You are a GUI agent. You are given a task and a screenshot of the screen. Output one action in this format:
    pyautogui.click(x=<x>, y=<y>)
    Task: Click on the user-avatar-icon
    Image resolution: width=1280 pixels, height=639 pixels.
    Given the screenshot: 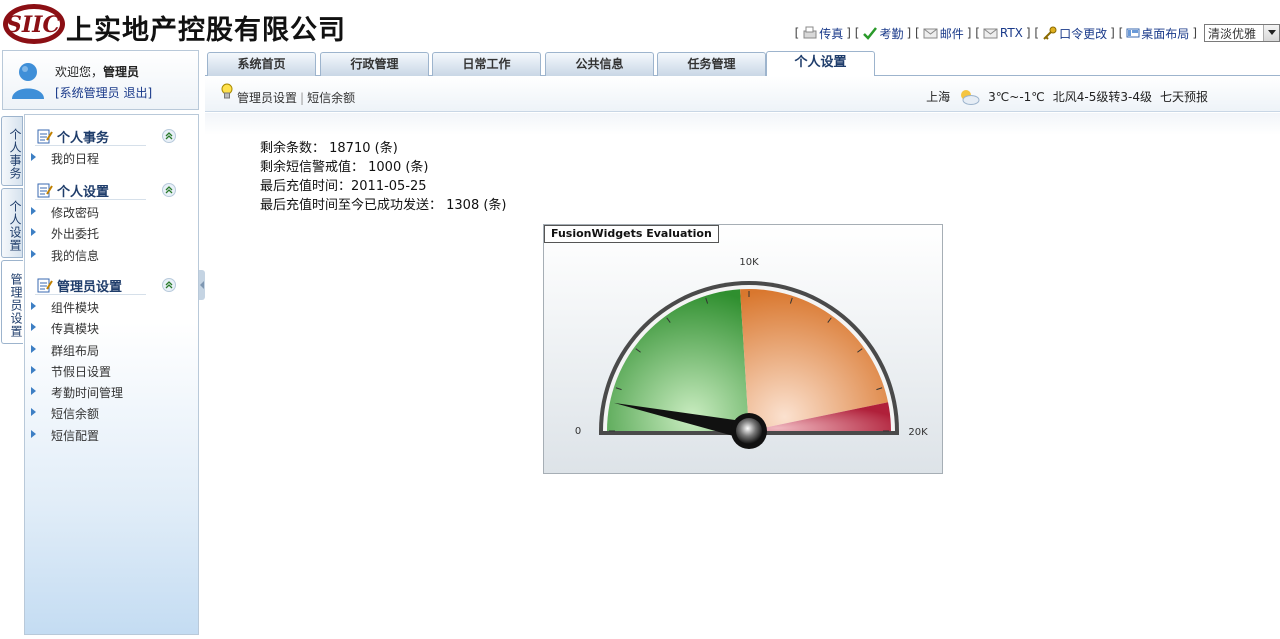 What is the action you would take?
    pyautogui.click(x=28, y=81)
    